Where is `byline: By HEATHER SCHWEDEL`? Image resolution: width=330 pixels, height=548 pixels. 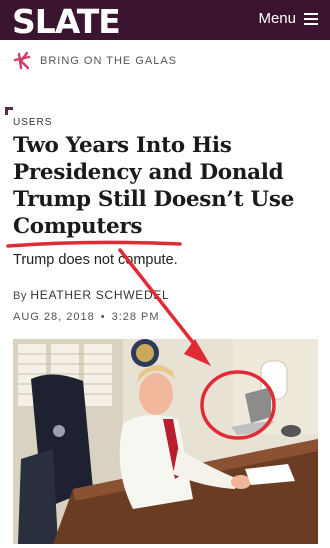
byline: By HEATHER SCHWEDEL is located at coordinates (91, 295).